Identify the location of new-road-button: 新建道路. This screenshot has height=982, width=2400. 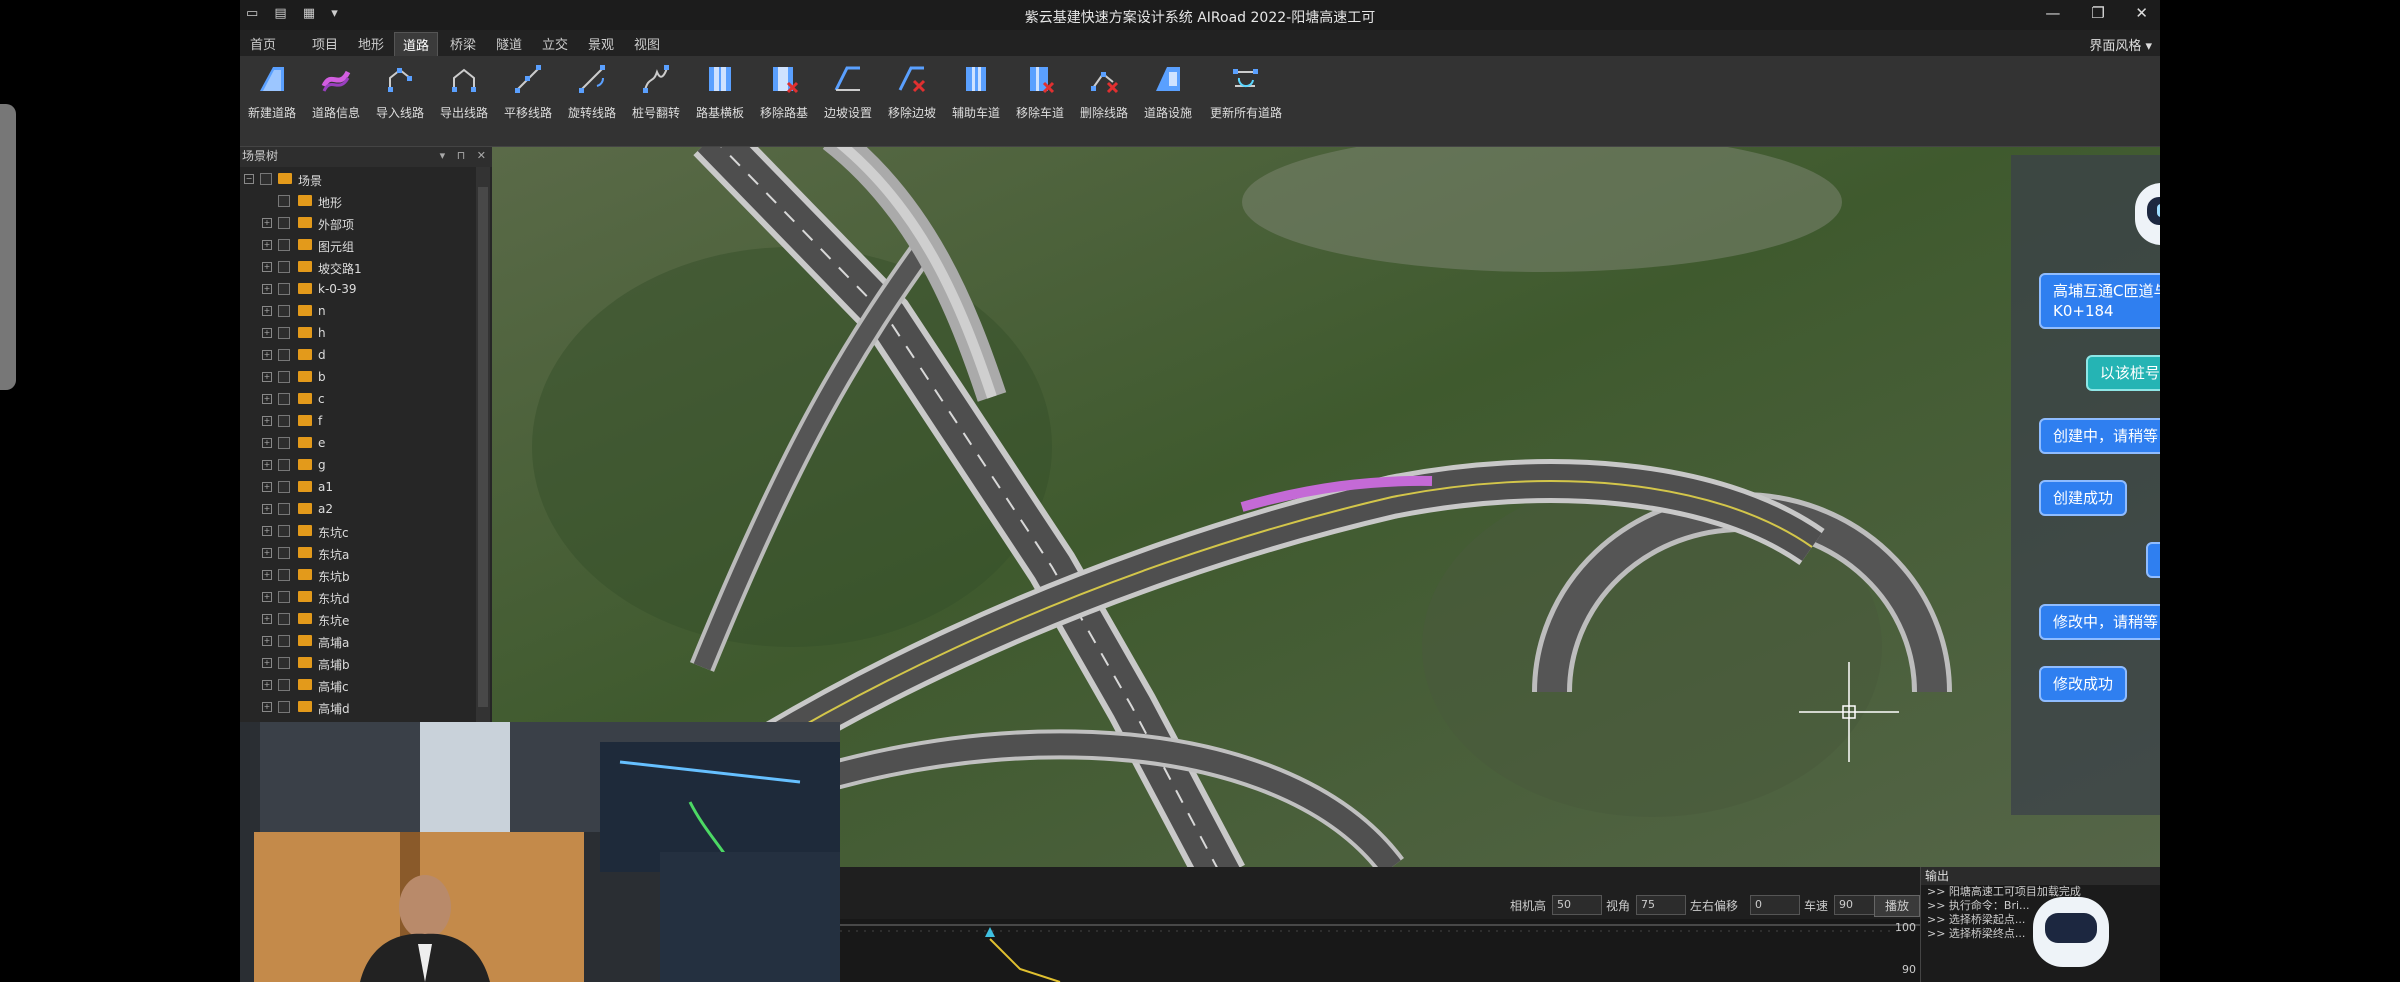
(272, 92).